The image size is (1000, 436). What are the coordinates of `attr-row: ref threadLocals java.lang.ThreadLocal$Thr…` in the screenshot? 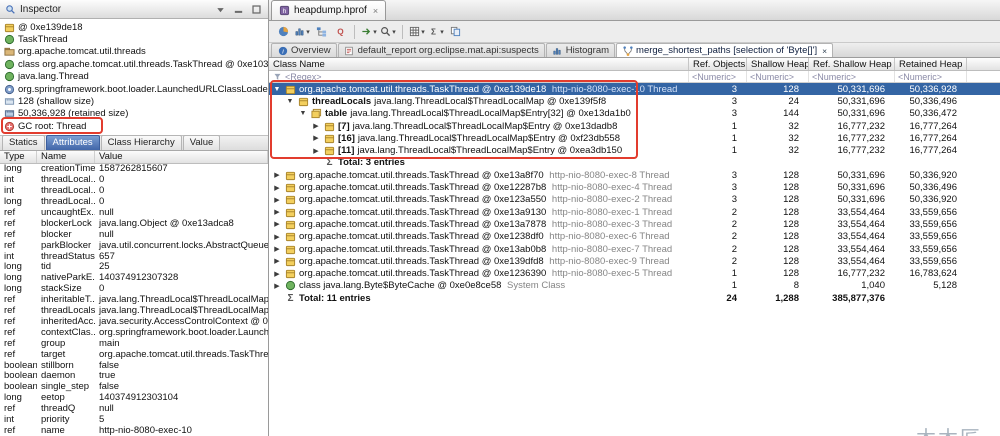 It's located at (134, 310).